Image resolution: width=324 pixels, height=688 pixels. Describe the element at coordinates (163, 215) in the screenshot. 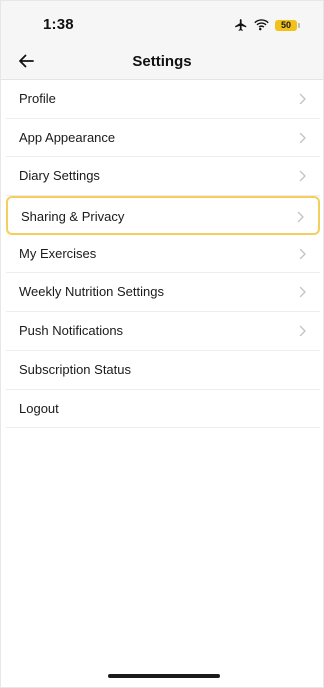

I see `settings-item-sharing-privacy: Sharing & Privacy` at that location.